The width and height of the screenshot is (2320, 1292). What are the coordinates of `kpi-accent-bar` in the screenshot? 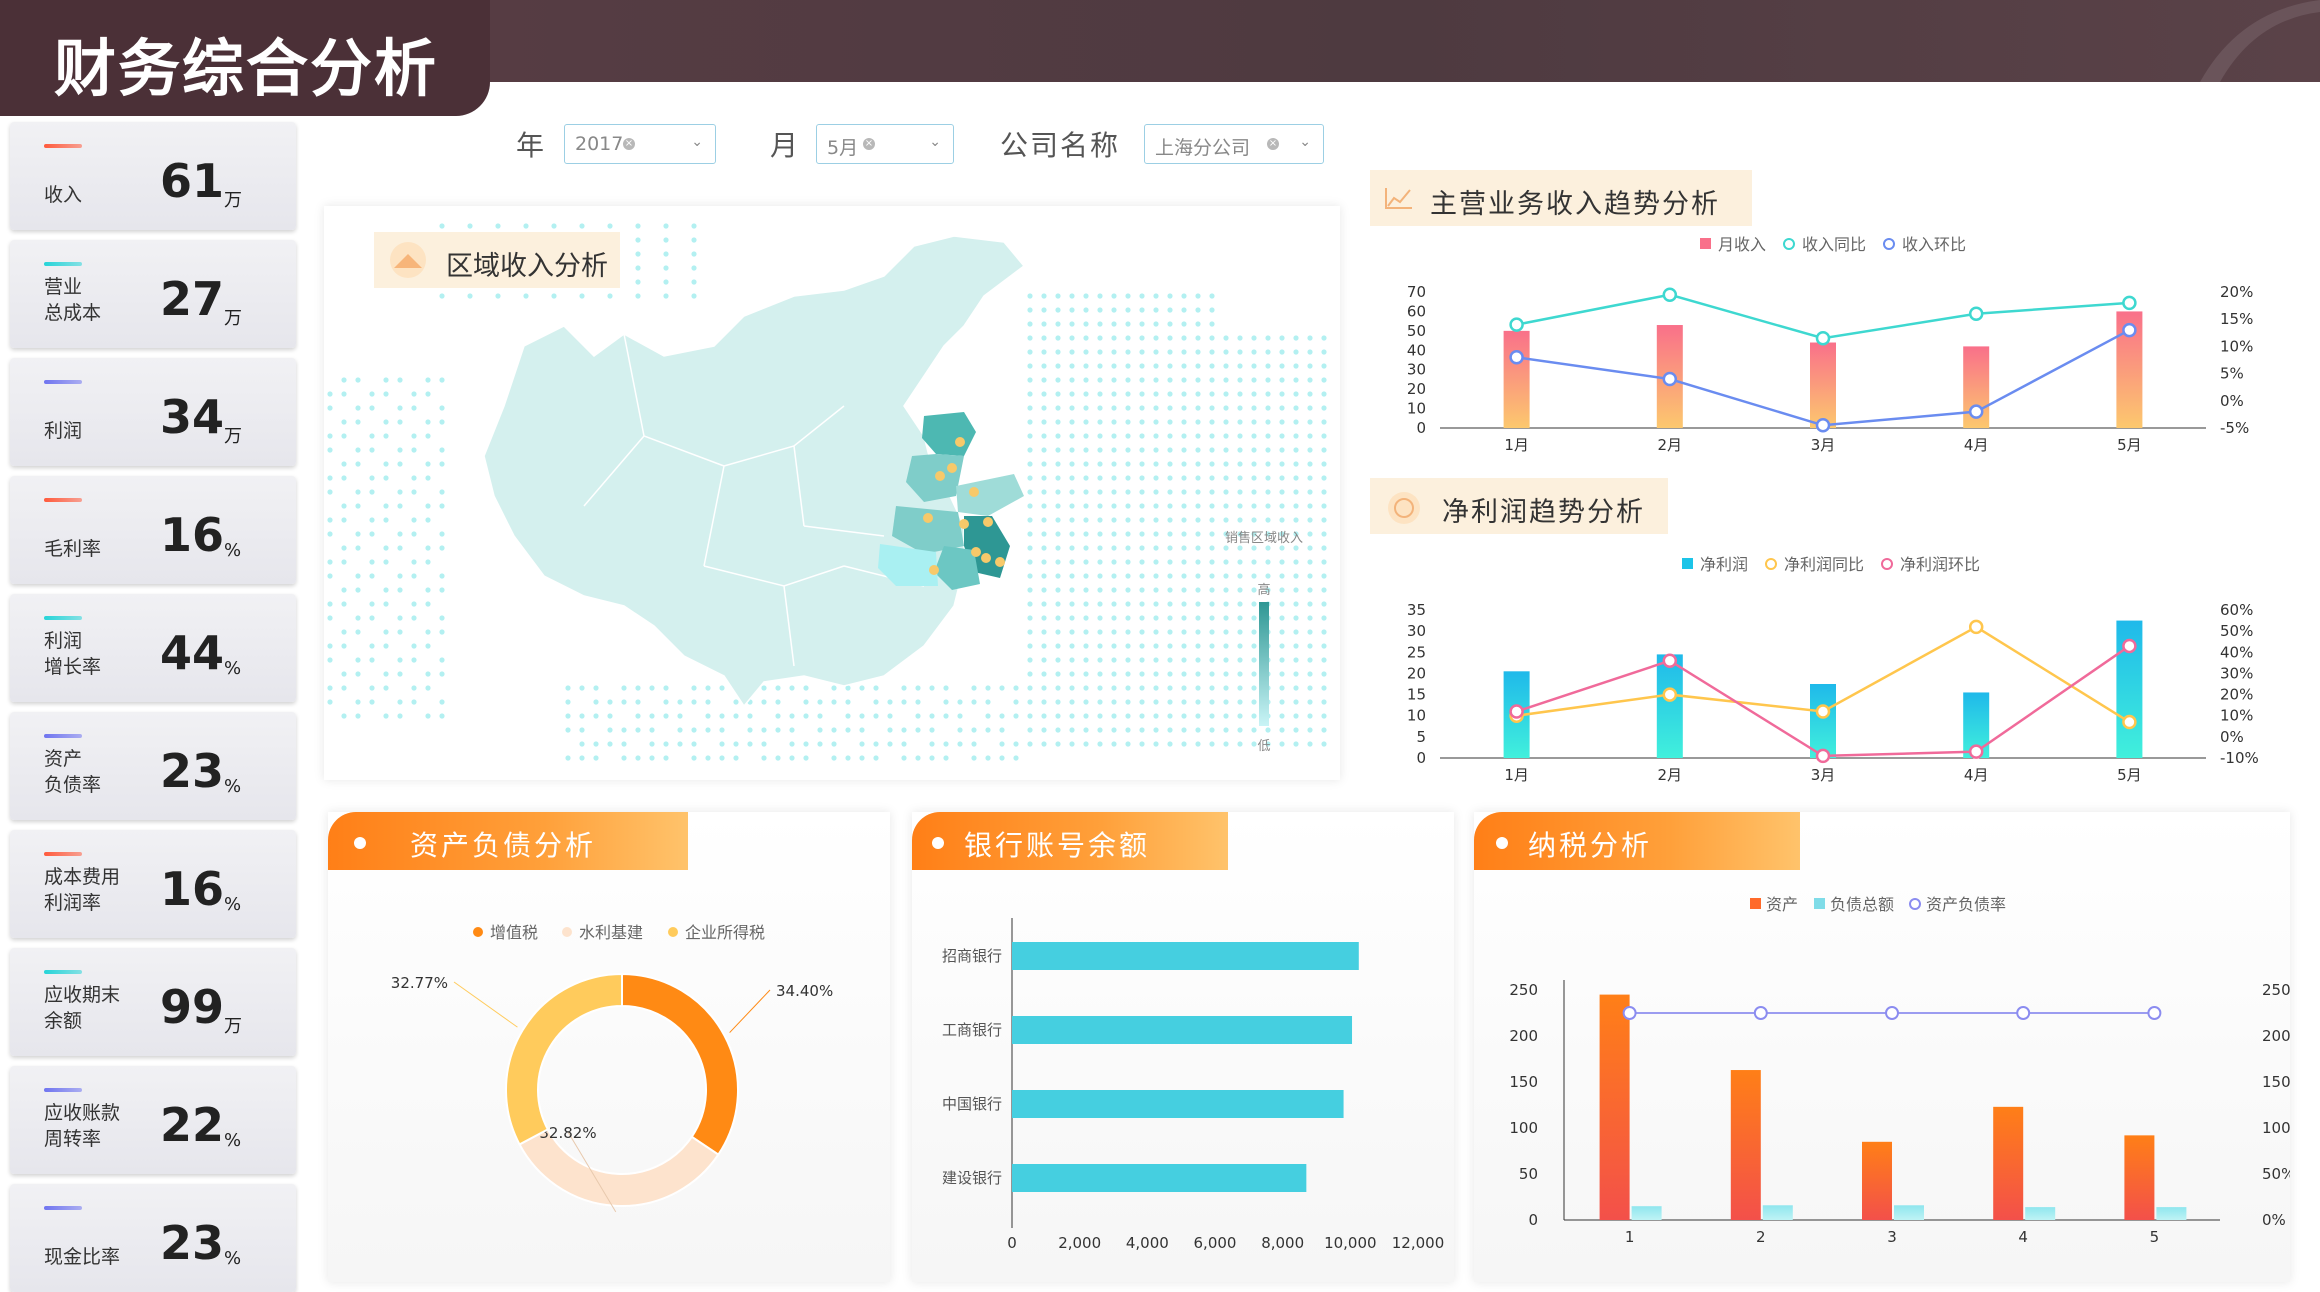 It's located at (63, 736).